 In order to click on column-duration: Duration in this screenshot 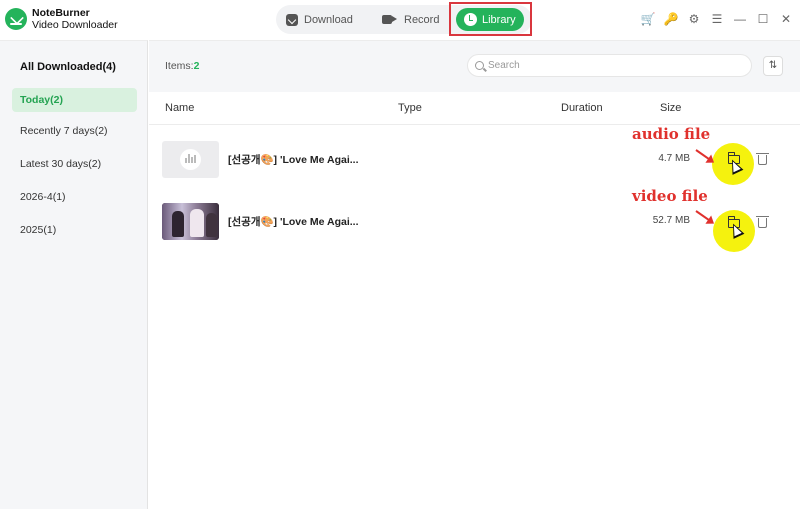, I will do `click(582, 108)`.